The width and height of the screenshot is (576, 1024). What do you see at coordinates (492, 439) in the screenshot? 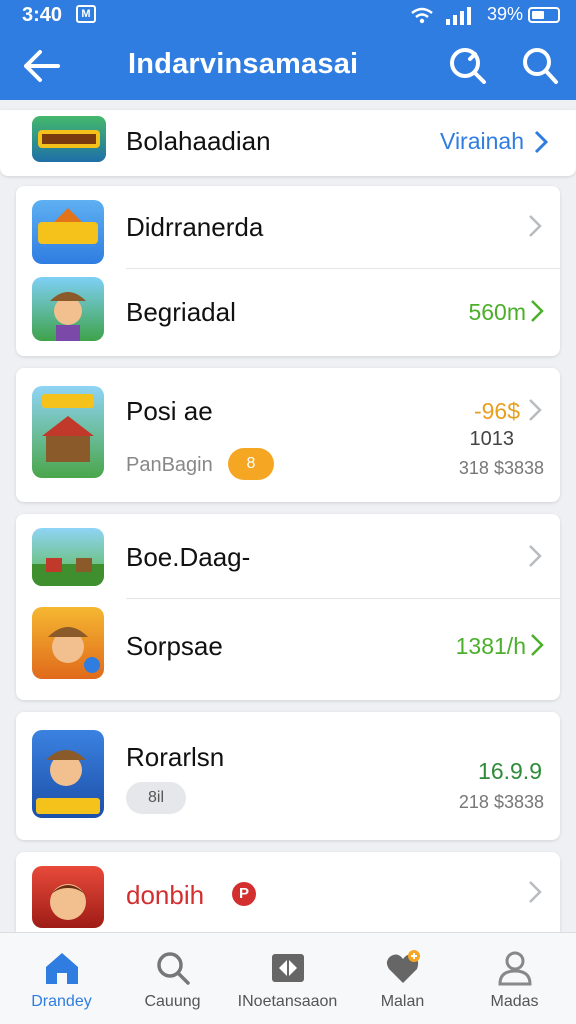
I see `app-count: 1013` at bounding box center [492, 439].